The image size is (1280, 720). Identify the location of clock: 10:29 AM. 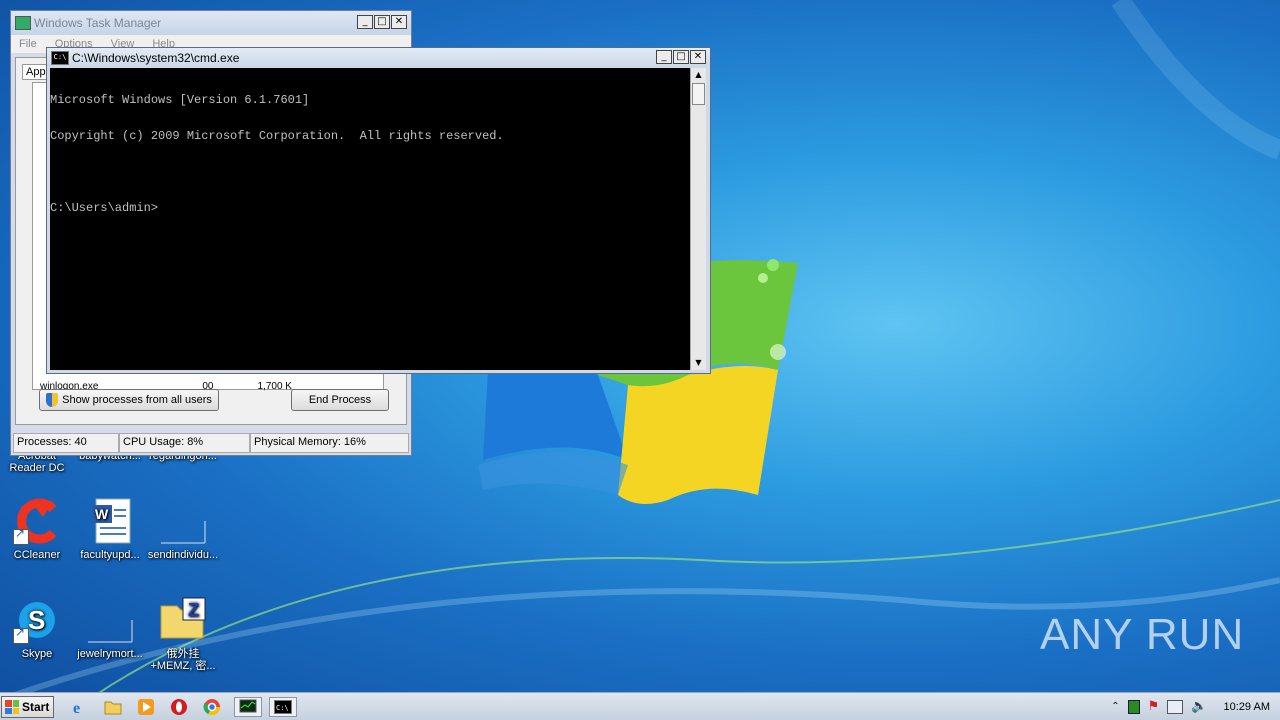
(1247, 707).